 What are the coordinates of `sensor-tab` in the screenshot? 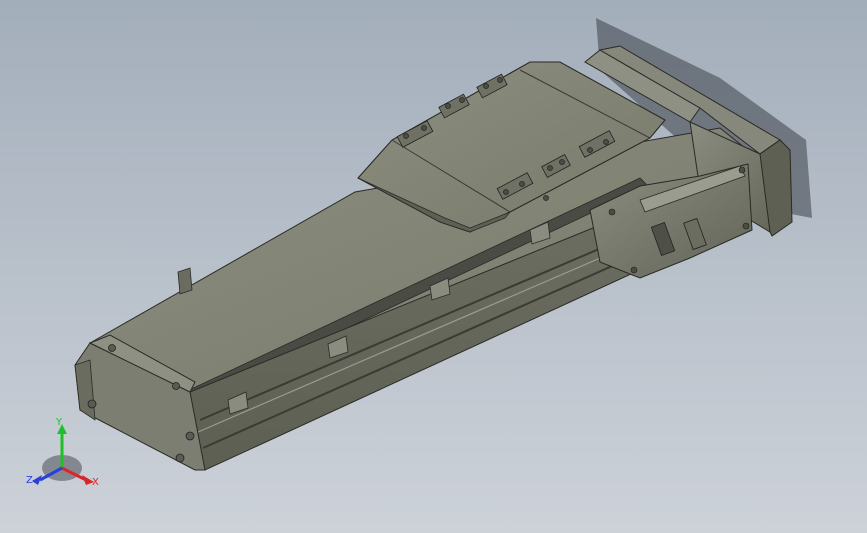 It's located at (185, 281).